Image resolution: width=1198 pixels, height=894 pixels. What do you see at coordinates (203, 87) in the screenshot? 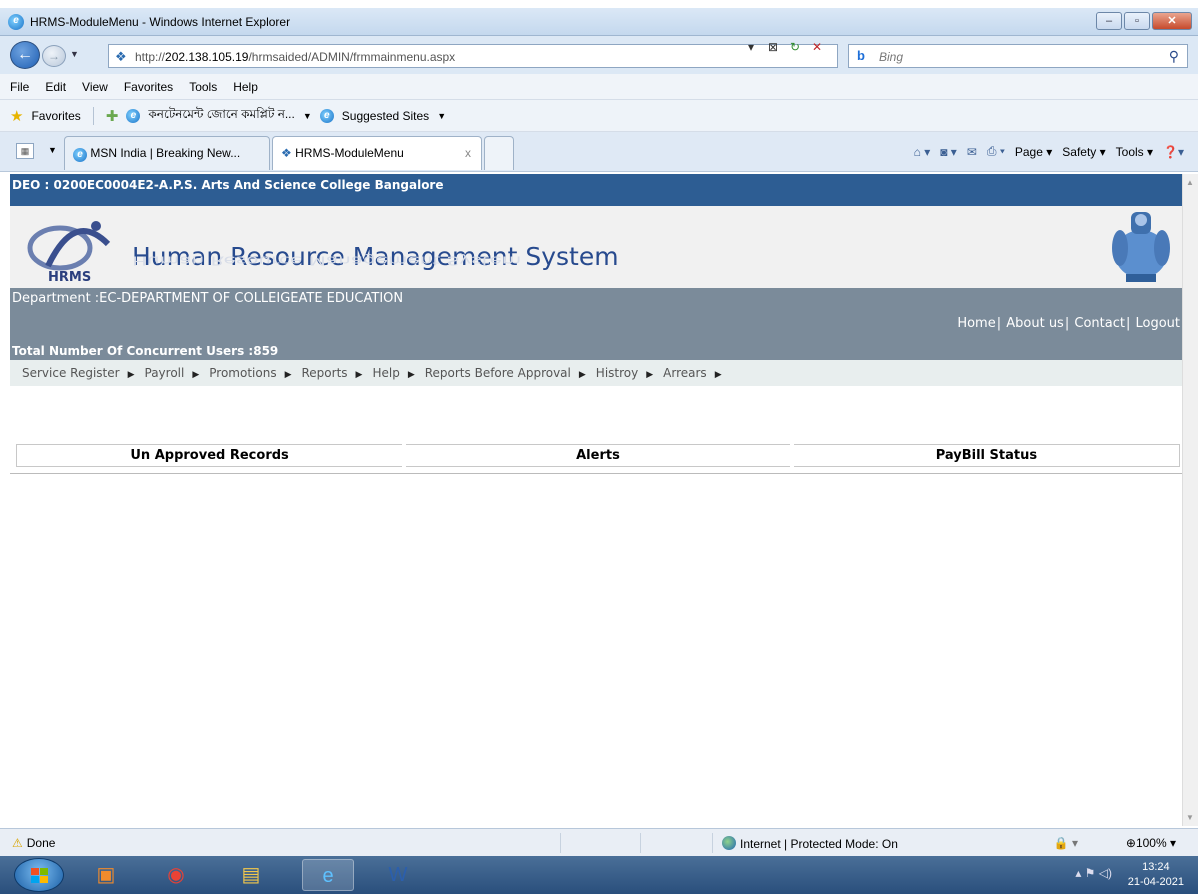
I see `menu-tools: Tools` at bounding box center [203, 87].